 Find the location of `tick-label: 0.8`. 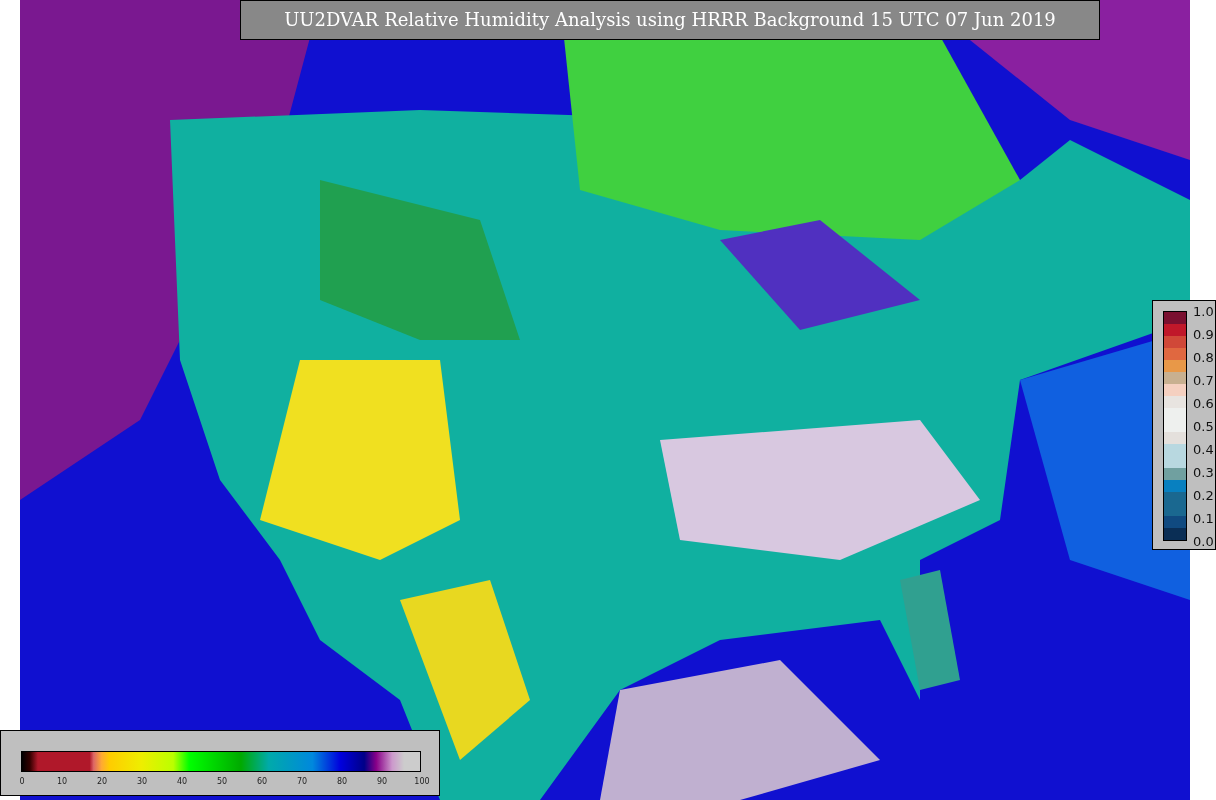

tick-label: 0.8 is located at coordinates (1203, 358).